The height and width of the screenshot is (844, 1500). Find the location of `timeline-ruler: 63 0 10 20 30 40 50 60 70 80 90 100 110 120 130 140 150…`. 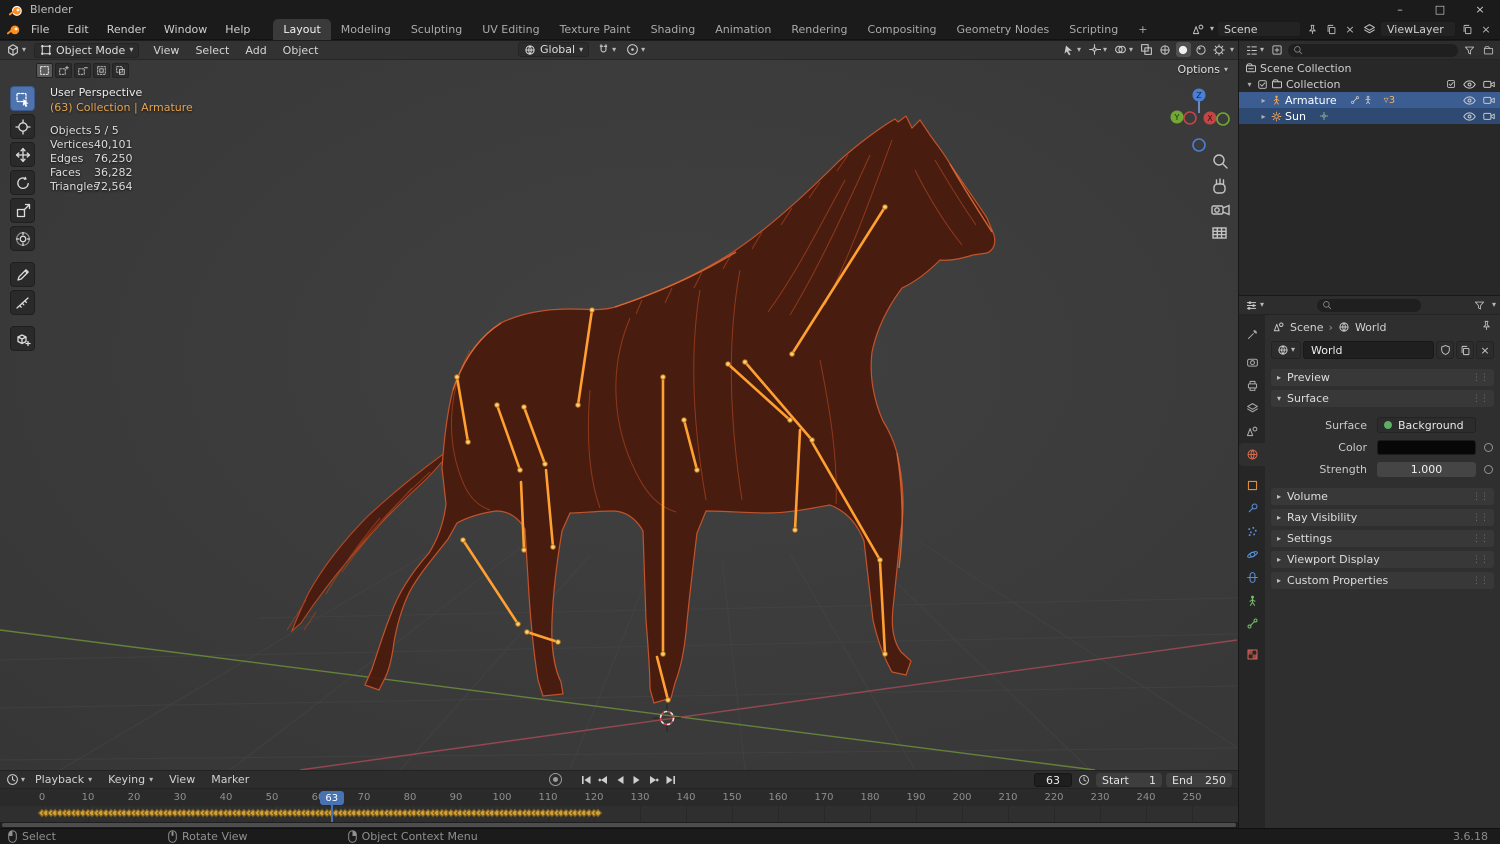

timeline-ruler: 63 0 10 20 30 40 50 60 70 80 90 100 110 120 130 140 150… is located at coordinates (619, 797).